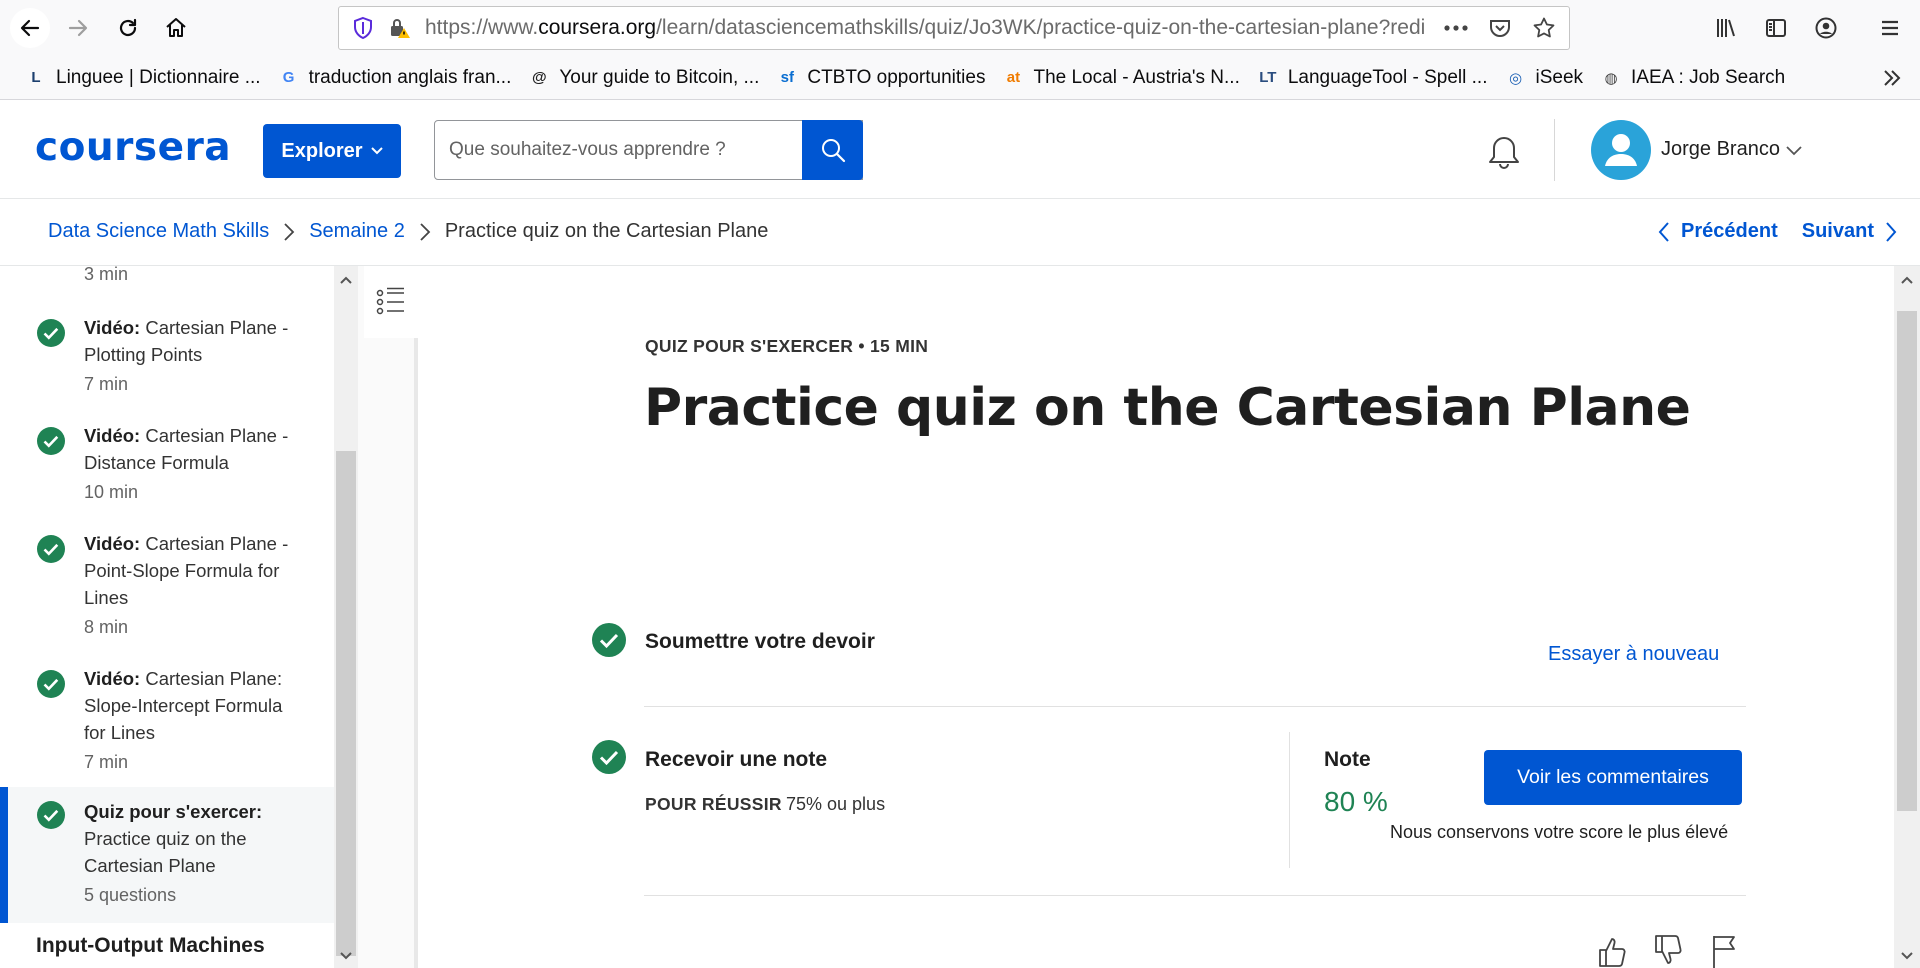  I want to click on explore-button: Explorer, so click(332, 151).